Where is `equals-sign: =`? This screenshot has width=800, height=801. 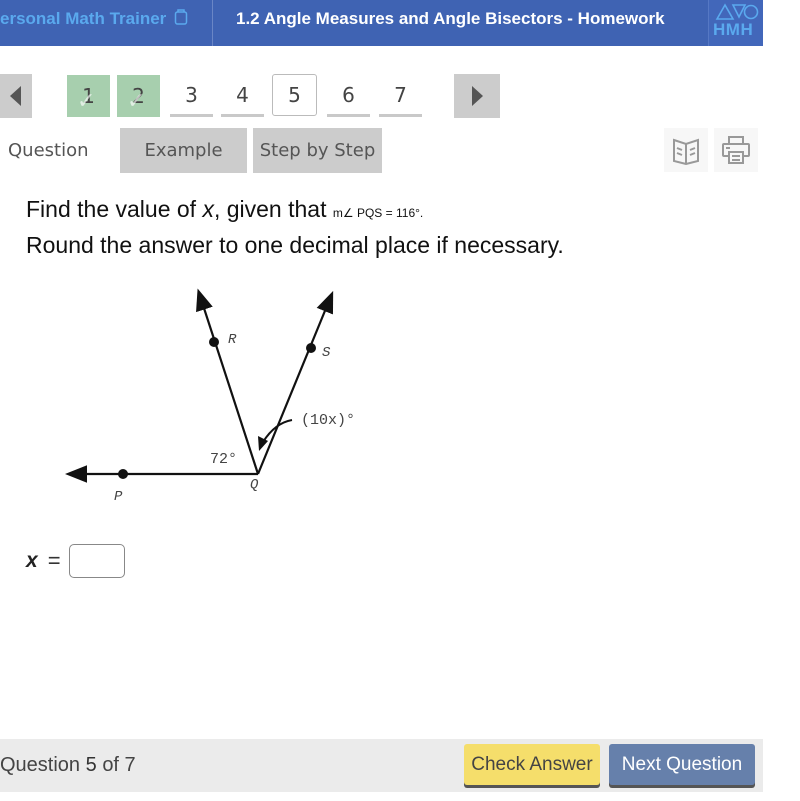 equals-sign: = is located at coordinates (54, 560).